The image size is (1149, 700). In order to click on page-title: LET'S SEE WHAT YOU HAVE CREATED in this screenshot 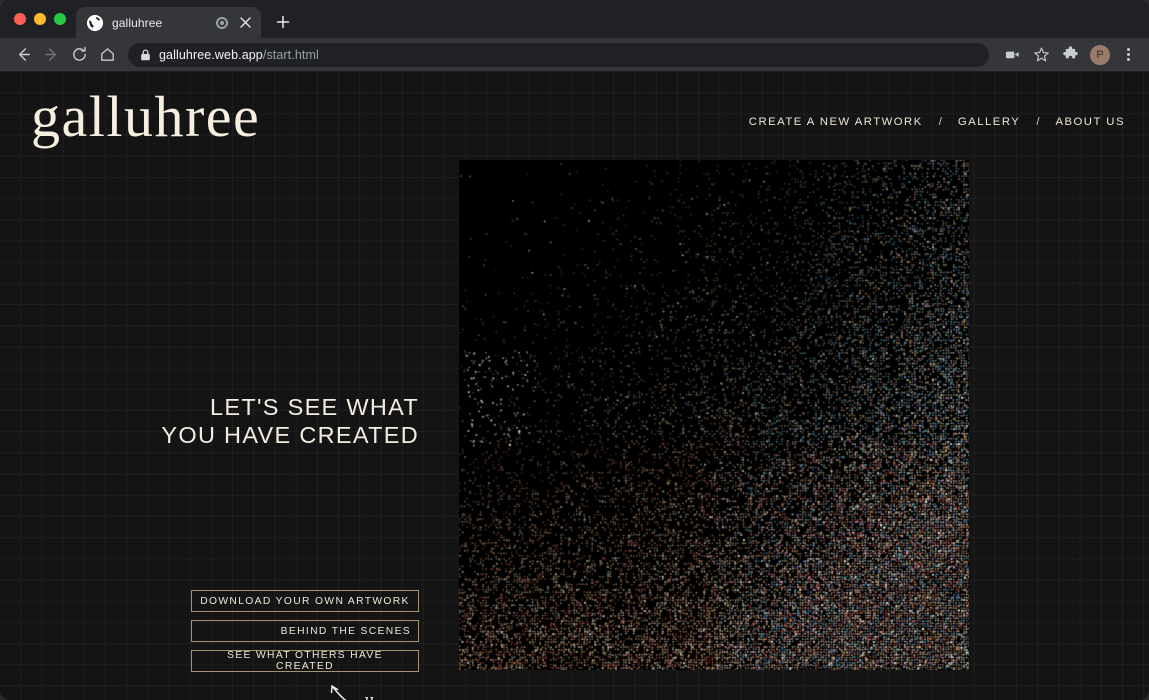, I will do `click(209, 421)`.